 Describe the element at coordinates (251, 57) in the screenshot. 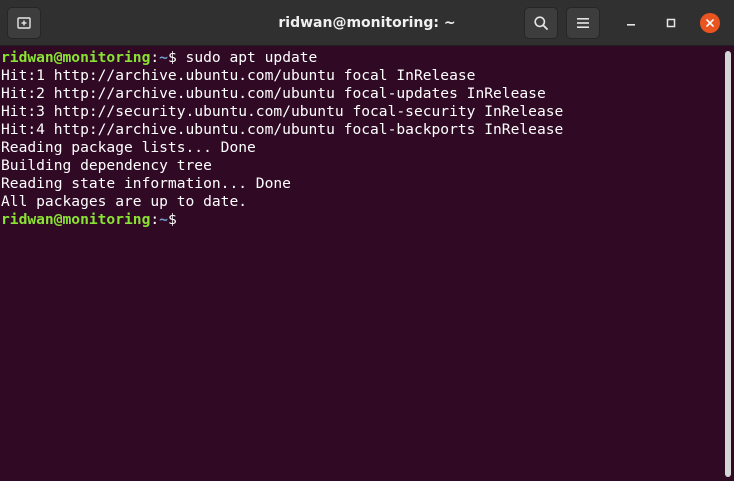

I see `command-text: sudo apt update` at that location.